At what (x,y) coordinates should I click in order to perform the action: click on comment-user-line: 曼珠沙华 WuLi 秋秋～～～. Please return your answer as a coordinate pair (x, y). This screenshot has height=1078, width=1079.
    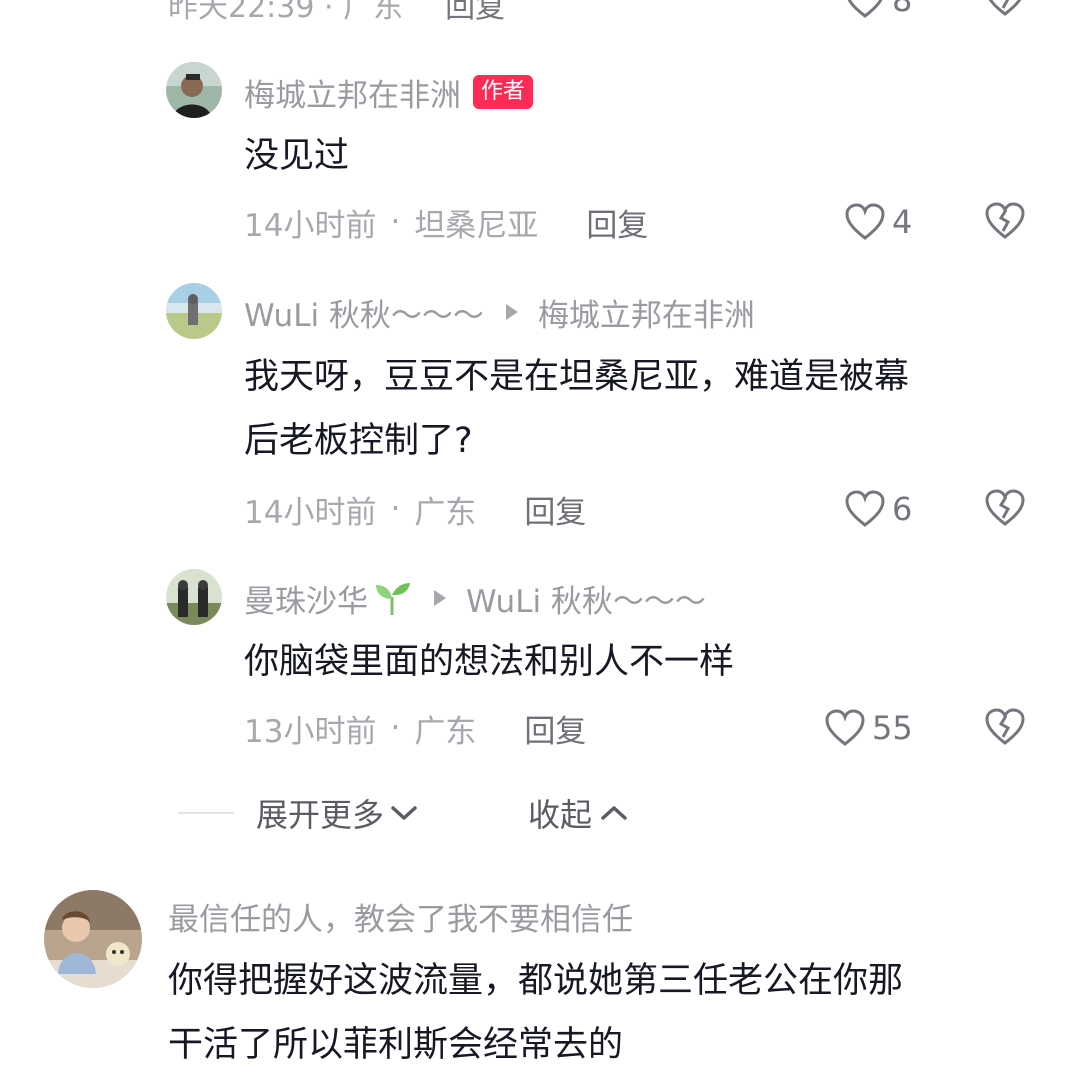
    Looking at the image, I should click on (475, 598).